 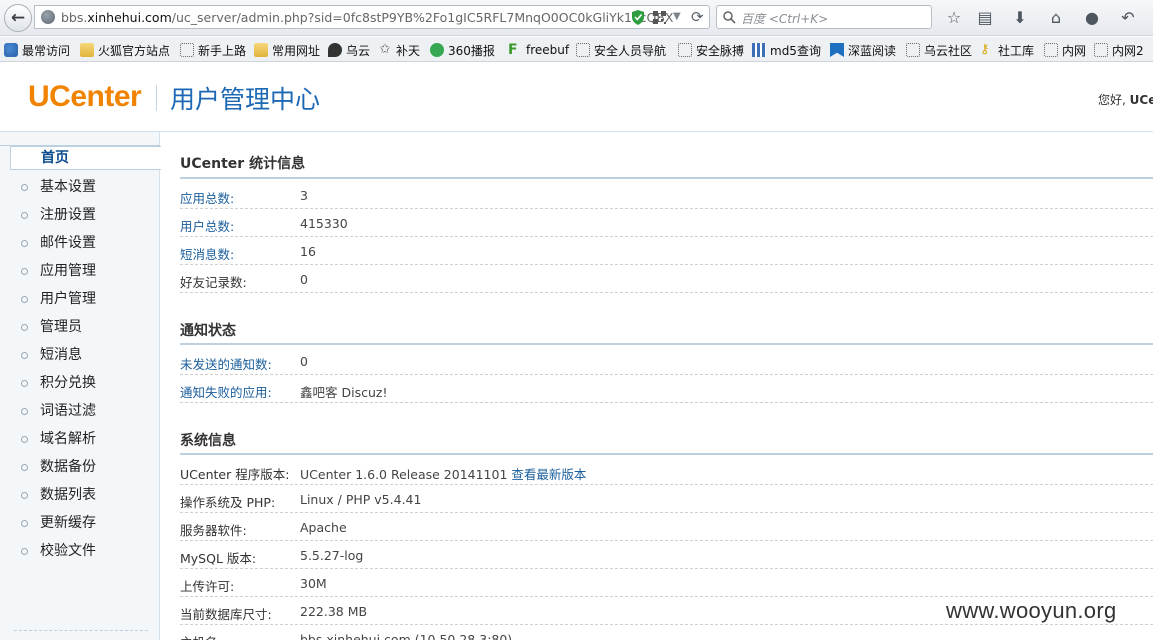 What do you see at coordinates (335, 50) in the screenshot?
I see `drop-icon` at bounding box center [335, 50].